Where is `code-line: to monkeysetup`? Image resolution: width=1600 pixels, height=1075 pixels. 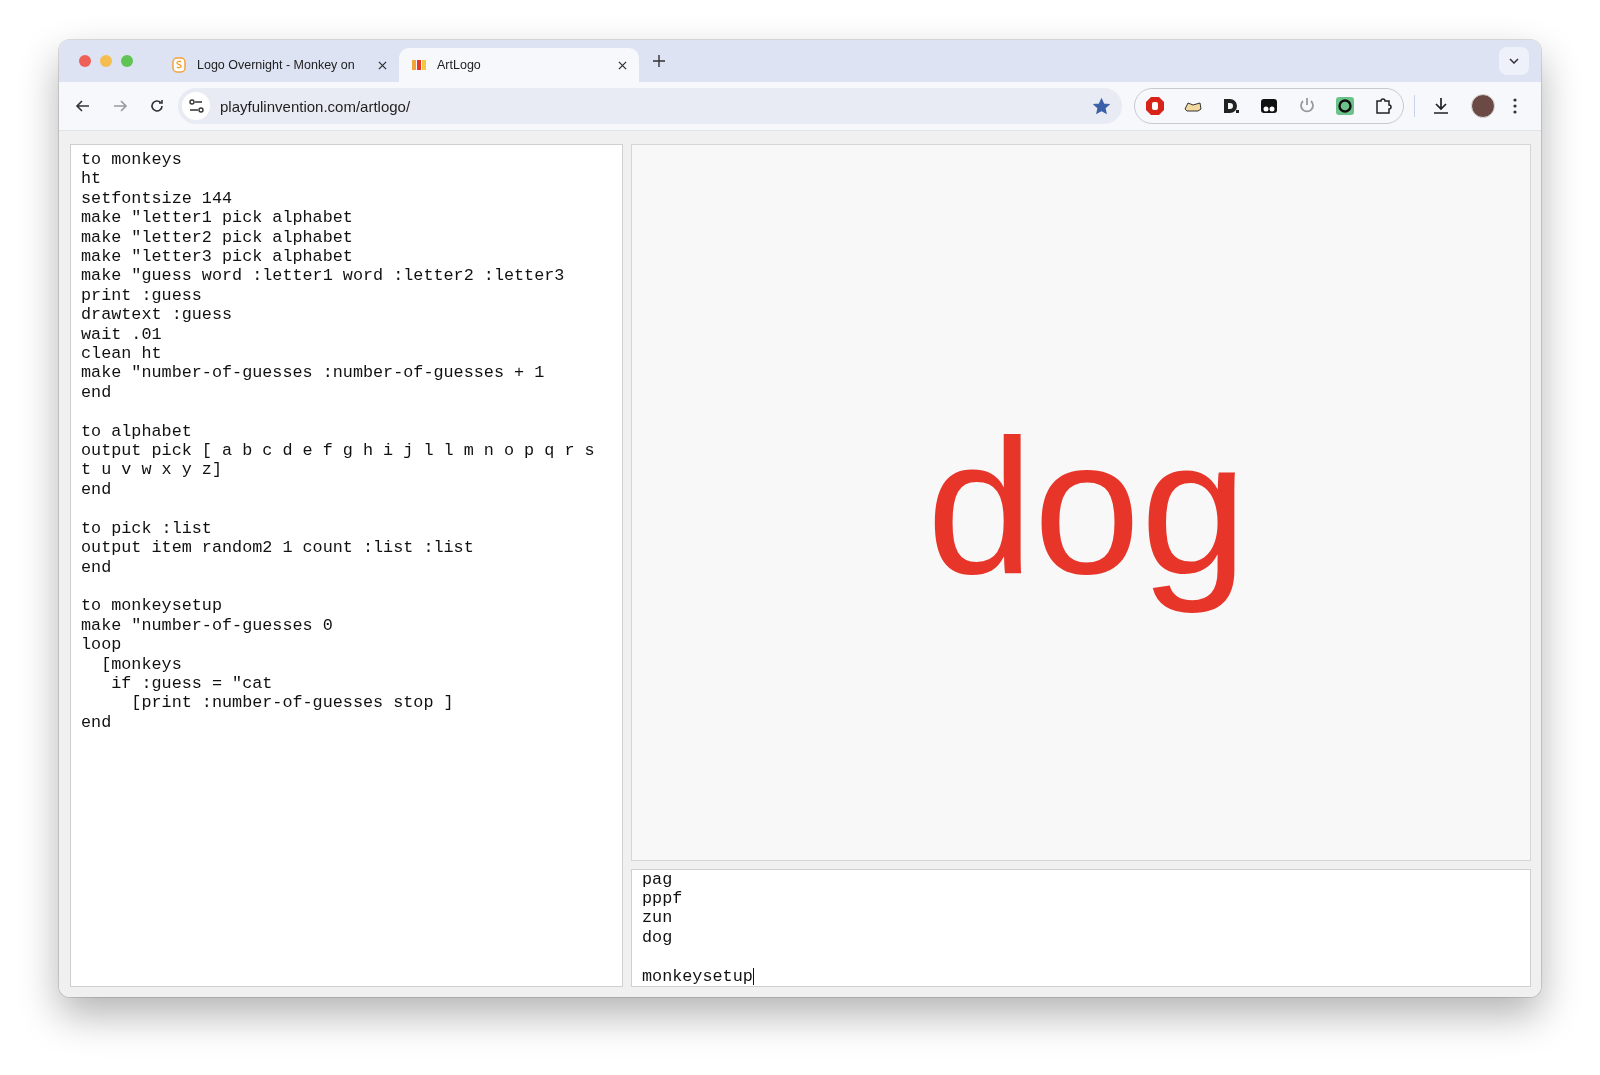 code-line: to monkeysetup is located at coordinates (152, 606).